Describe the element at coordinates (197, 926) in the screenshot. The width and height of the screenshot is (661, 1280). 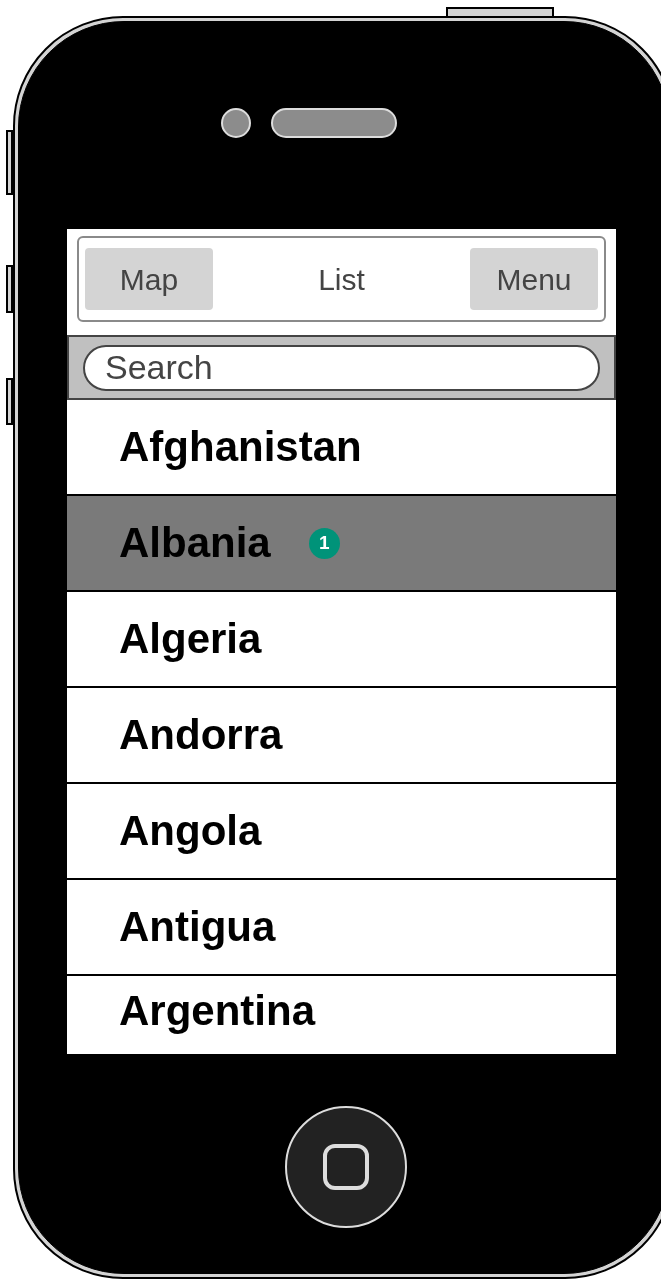
I see `country-name: Antigua` at that location.